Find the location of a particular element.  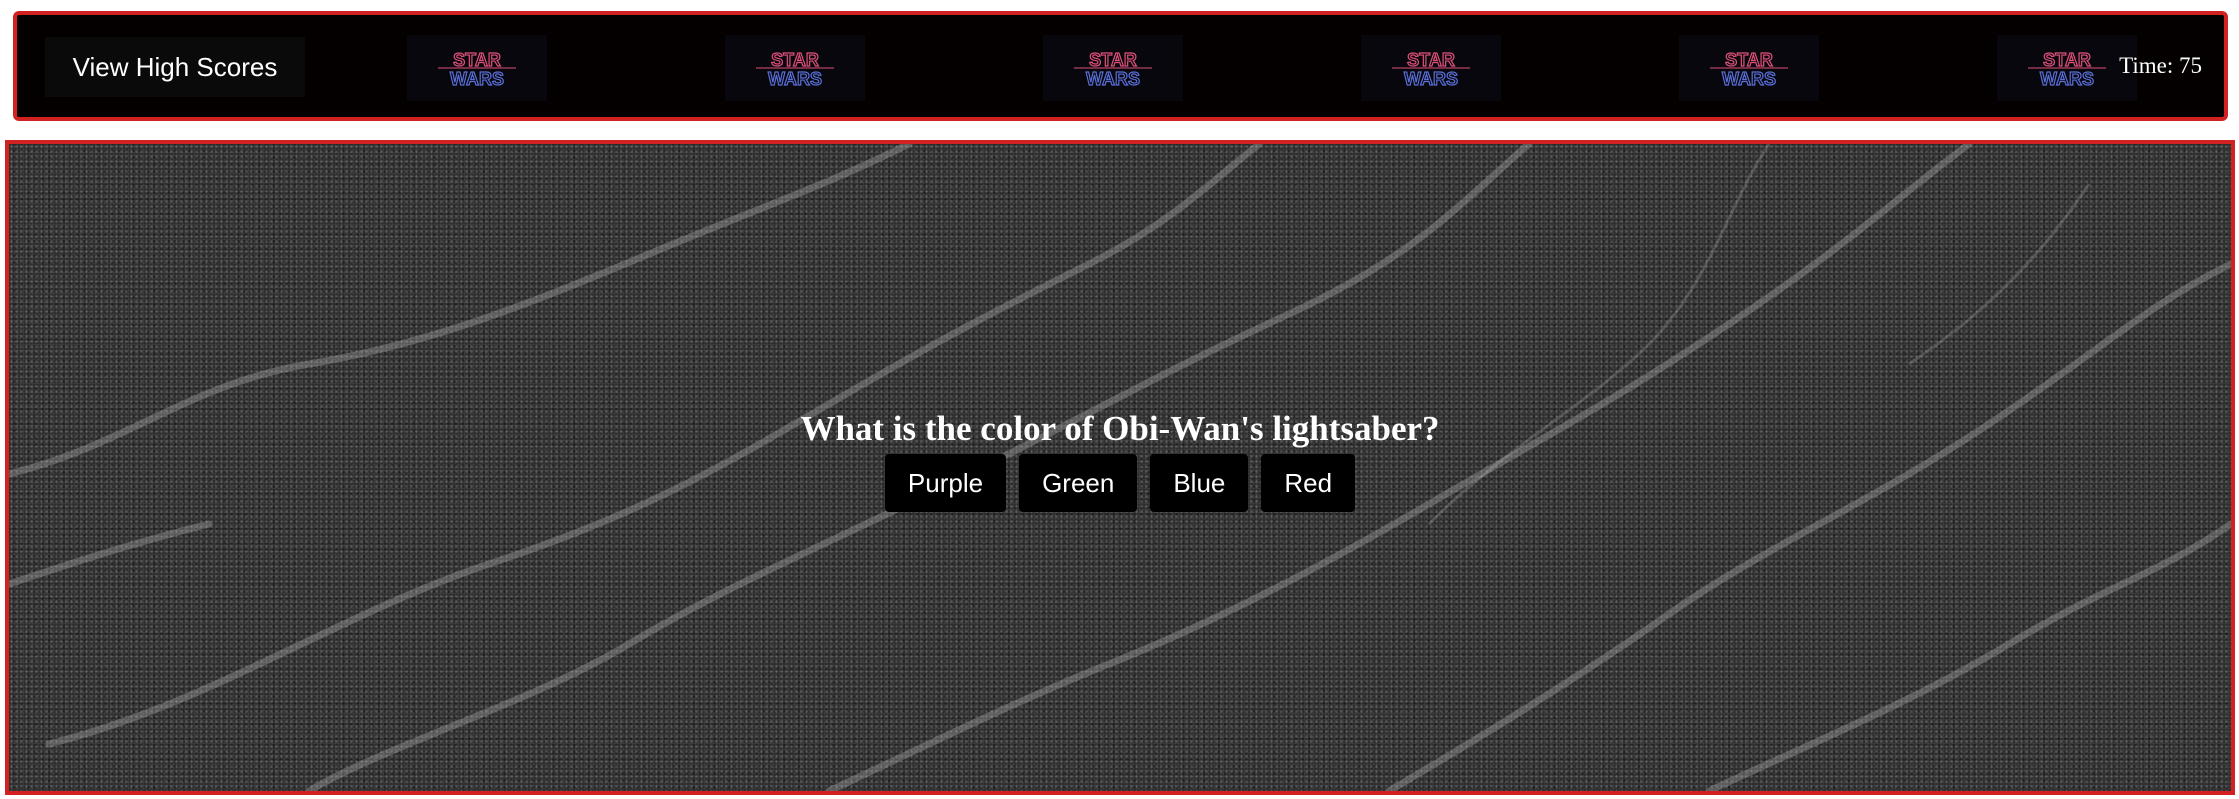

answer-purple-button: Purple is located at coordinates (945, 483).